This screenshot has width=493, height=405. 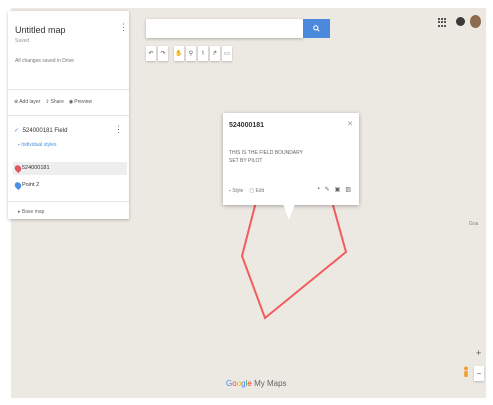 I want to click on delete-icon: ▥, so click(x=348, y=189).